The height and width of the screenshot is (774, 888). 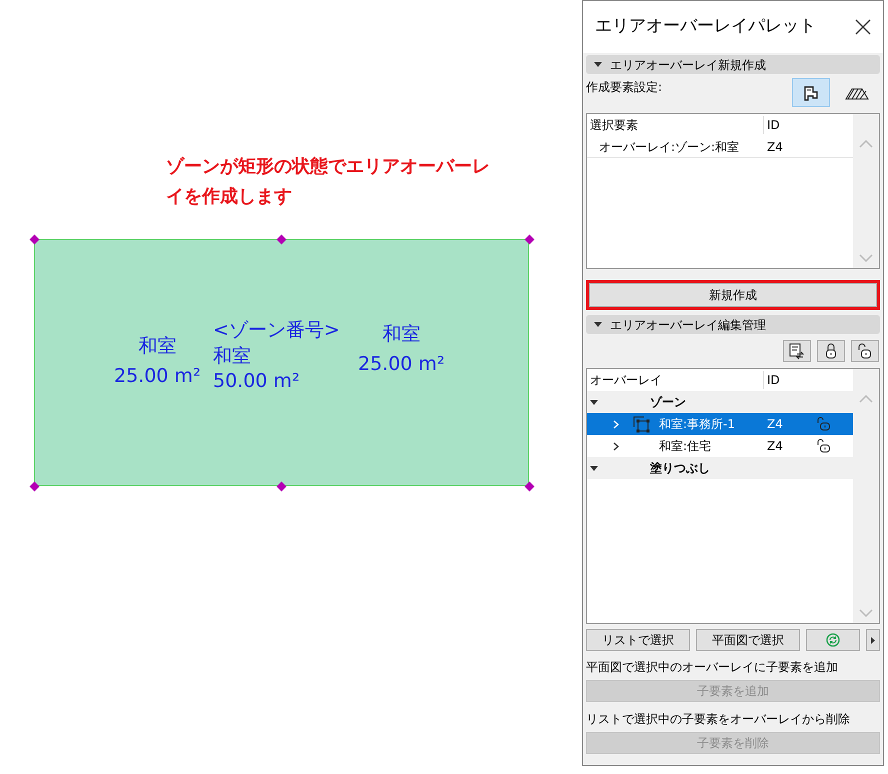 I want to click on refresh-button, so click(x=833, y=640).